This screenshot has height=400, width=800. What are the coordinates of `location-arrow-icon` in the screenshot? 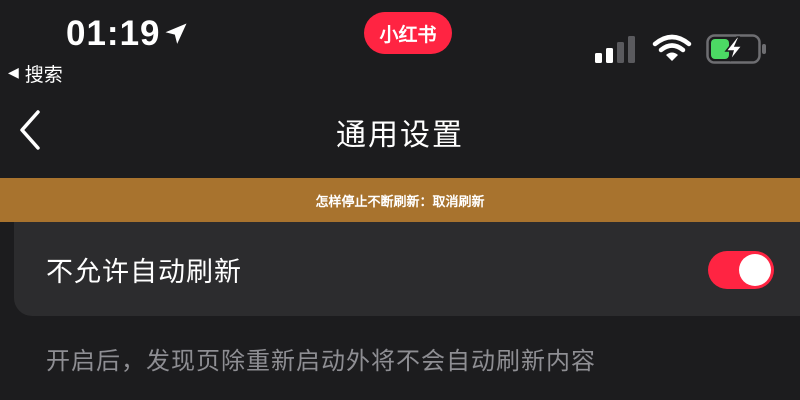 It's located at (176, 33).